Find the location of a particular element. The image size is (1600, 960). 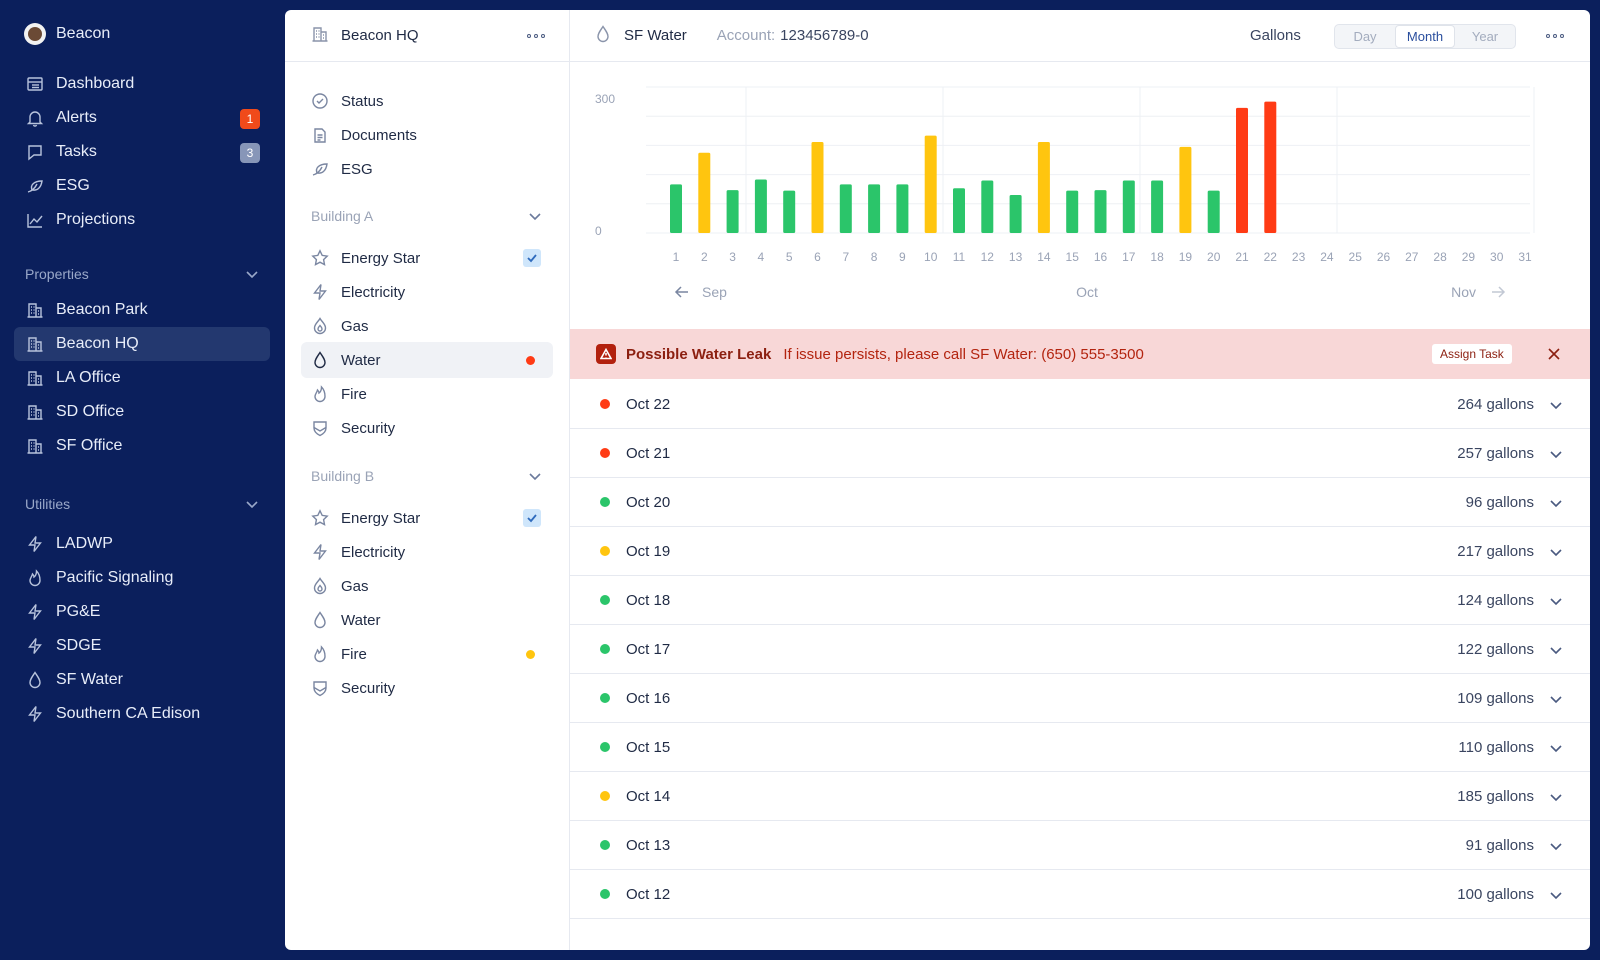

menu-item-water-a: Water is located at coordinates (427, 360).